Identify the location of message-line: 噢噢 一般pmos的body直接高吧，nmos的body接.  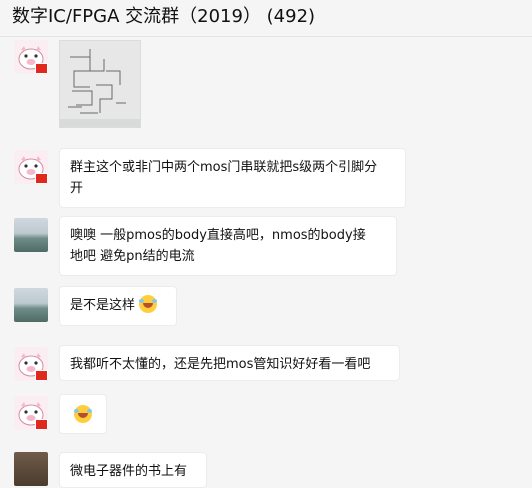
(218, 235).